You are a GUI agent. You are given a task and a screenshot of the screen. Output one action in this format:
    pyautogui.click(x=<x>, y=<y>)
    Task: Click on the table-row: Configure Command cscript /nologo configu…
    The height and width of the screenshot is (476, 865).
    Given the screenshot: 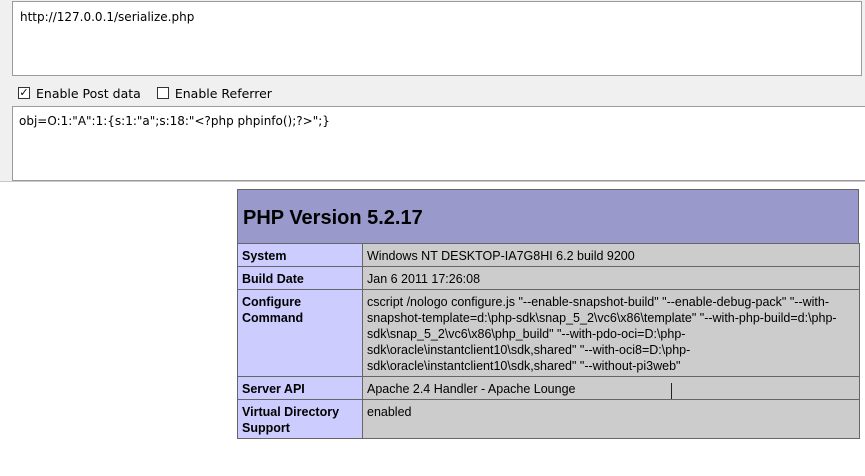 What is the action you would take?
    pyautogui.click(x=548, y=333)
    